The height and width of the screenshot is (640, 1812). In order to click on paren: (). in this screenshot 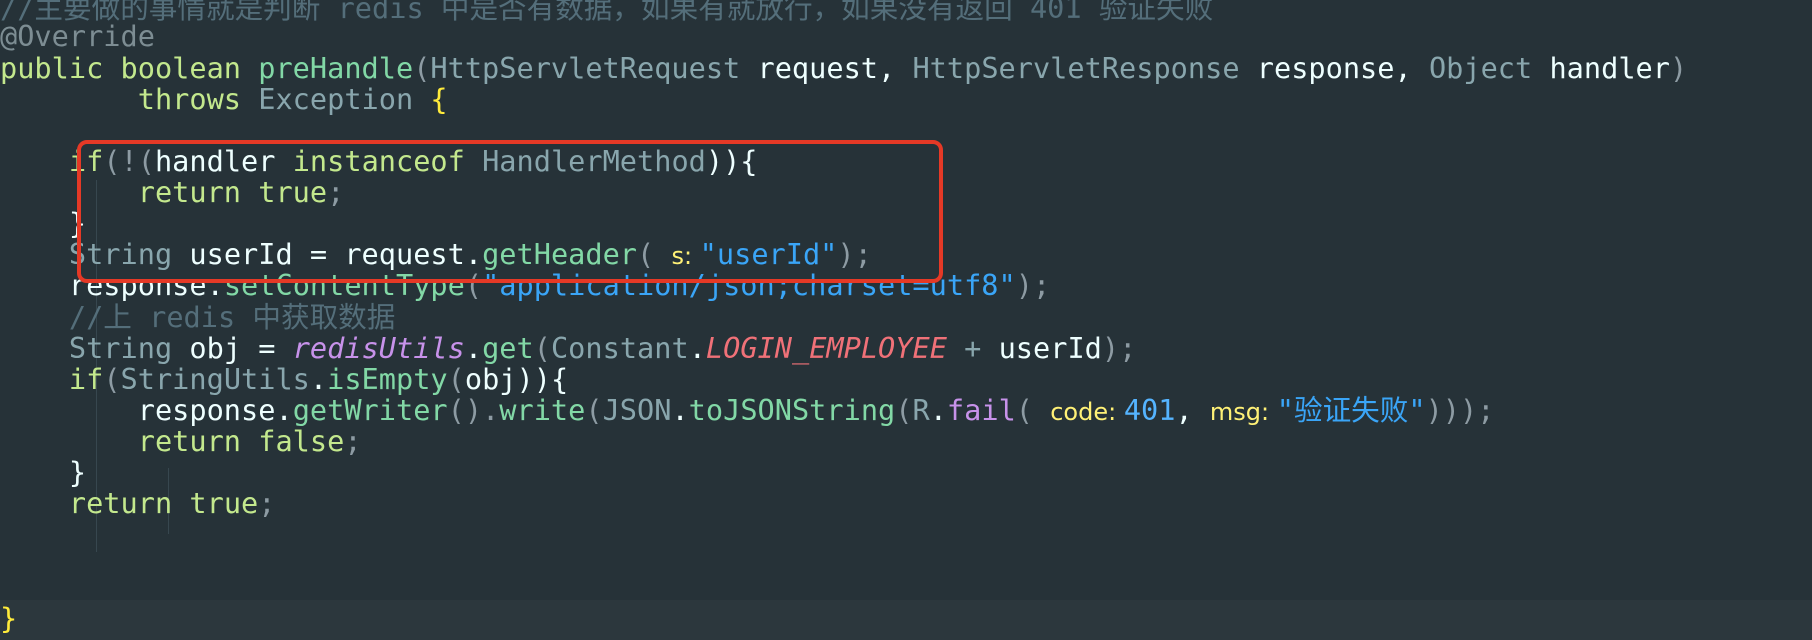, I will do `click(473, 410)`.